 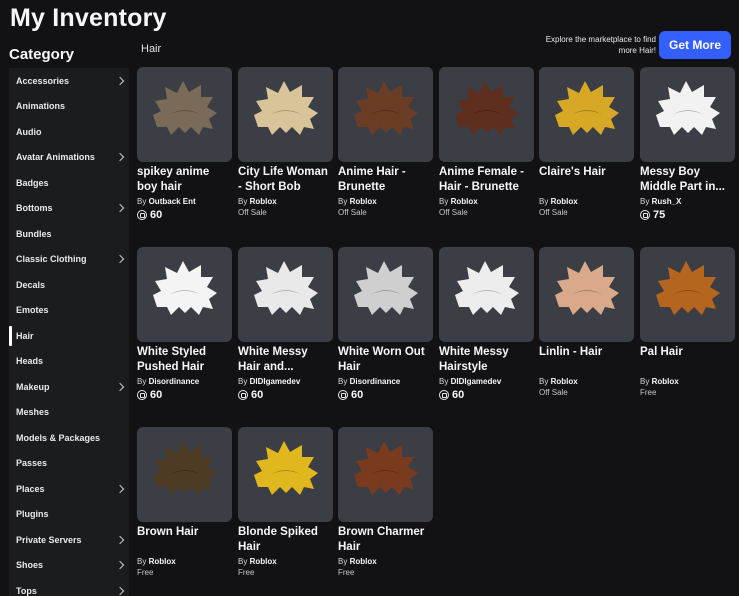 I want to click on sidebar-item-private-servers: Private Servers, so click(x=69, y=540).